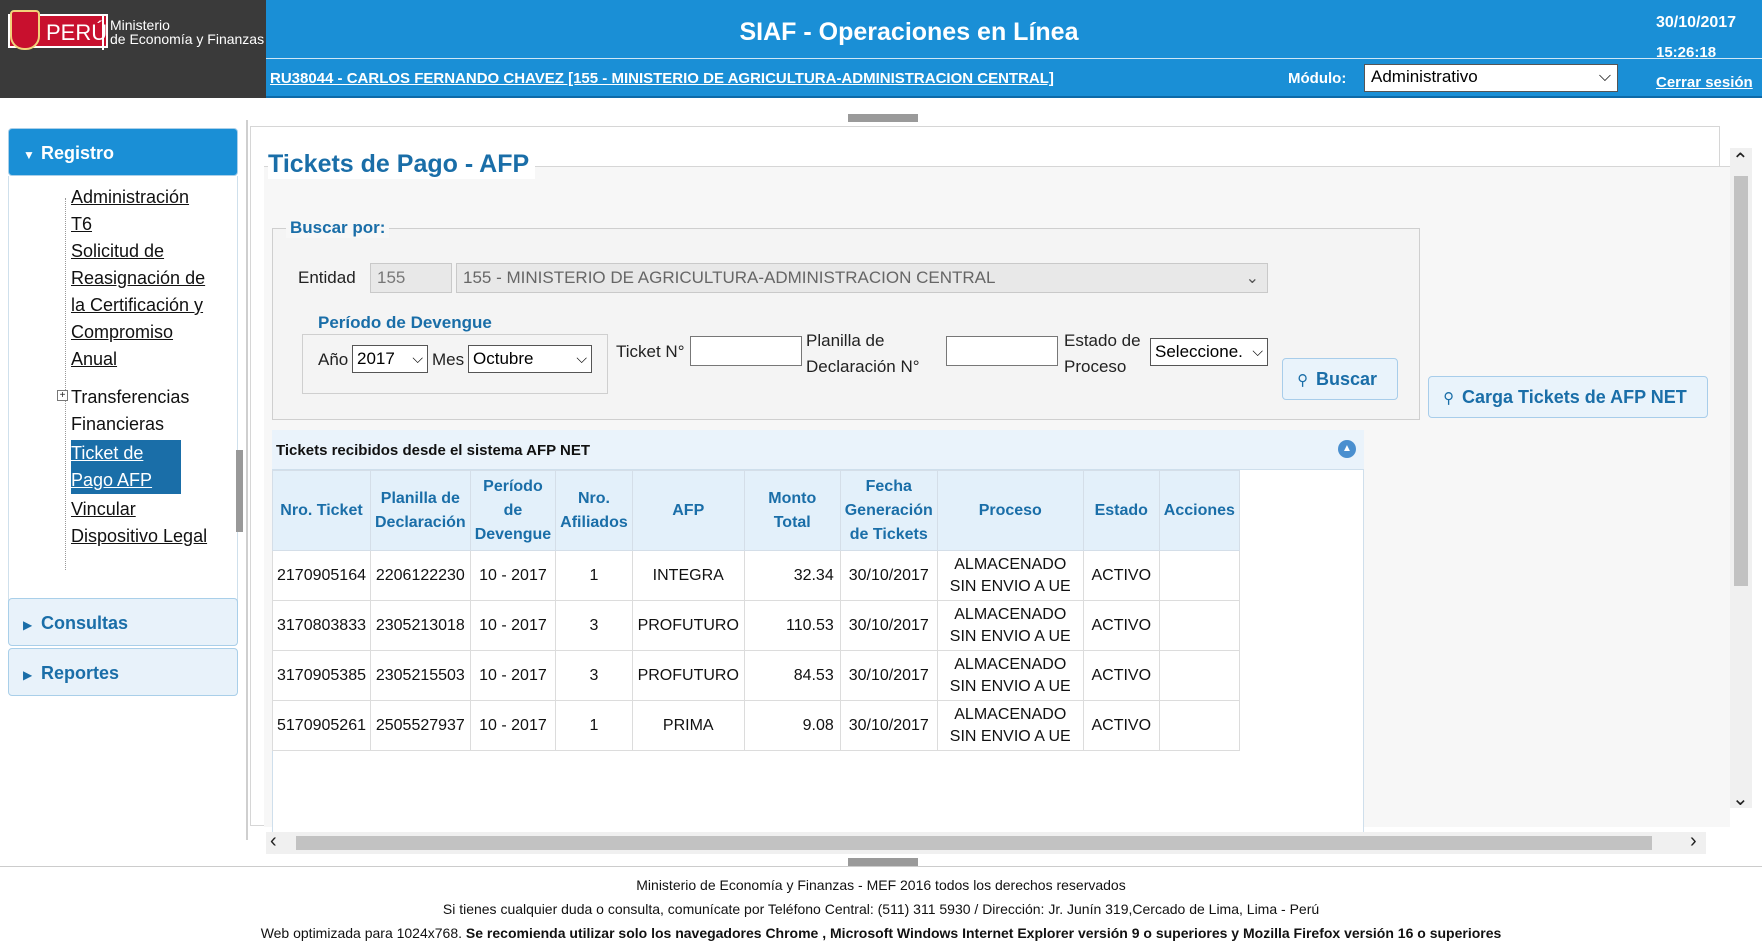 Image resolution: width=1762 pixels, height=942 pixels. What do you see at coordinates (1347, 449) in the screenshot?
I see `collapse-icon: ▲` at bounding box center [1347, 449].